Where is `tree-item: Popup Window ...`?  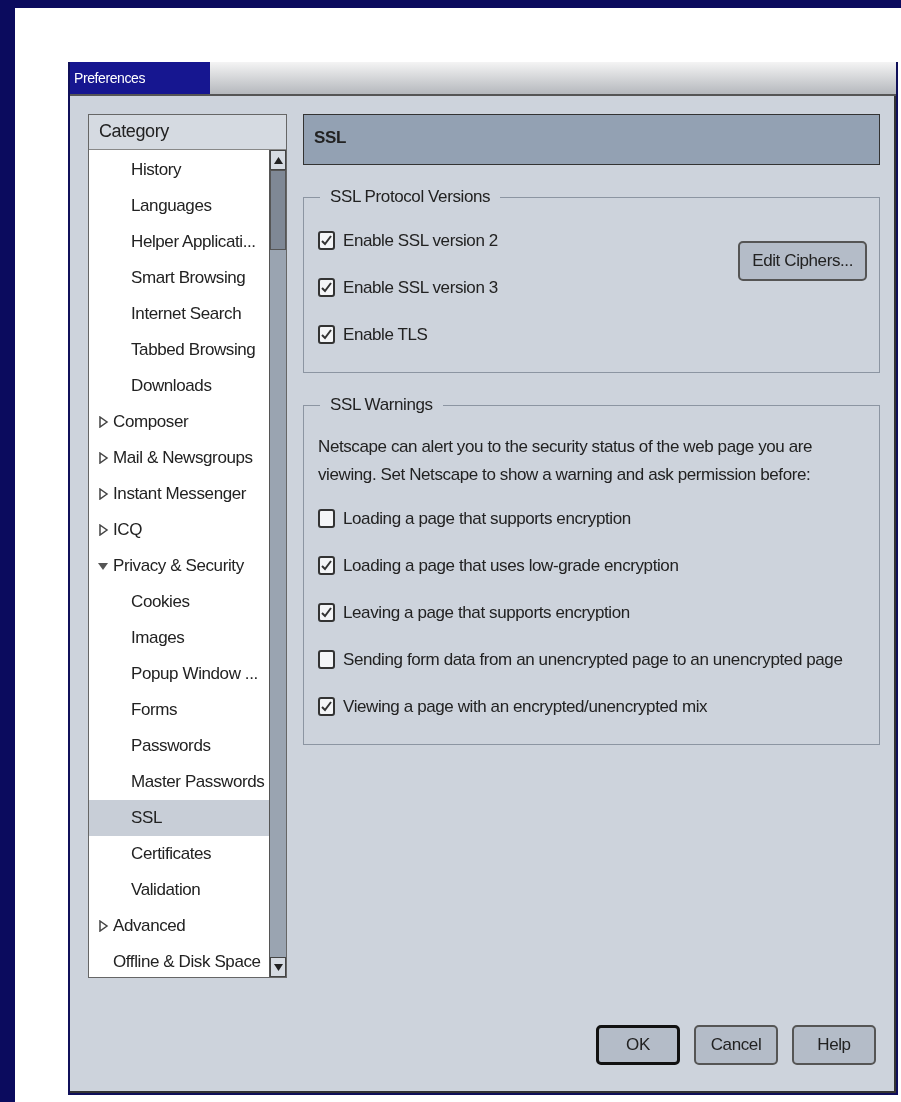
tree-item: Popup Window ... is located at coordinates (179, 674).